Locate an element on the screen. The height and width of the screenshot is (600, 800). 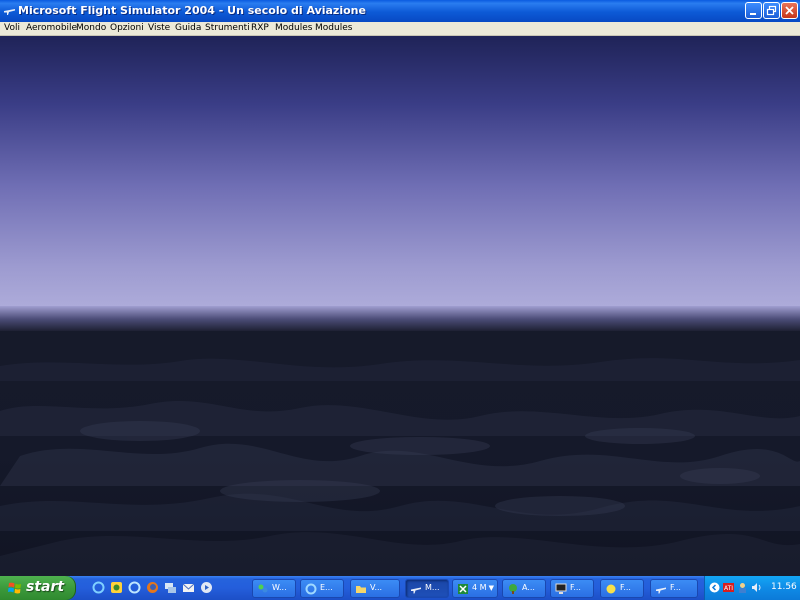
clock: 11.56 is located at coordinates (784, 587).